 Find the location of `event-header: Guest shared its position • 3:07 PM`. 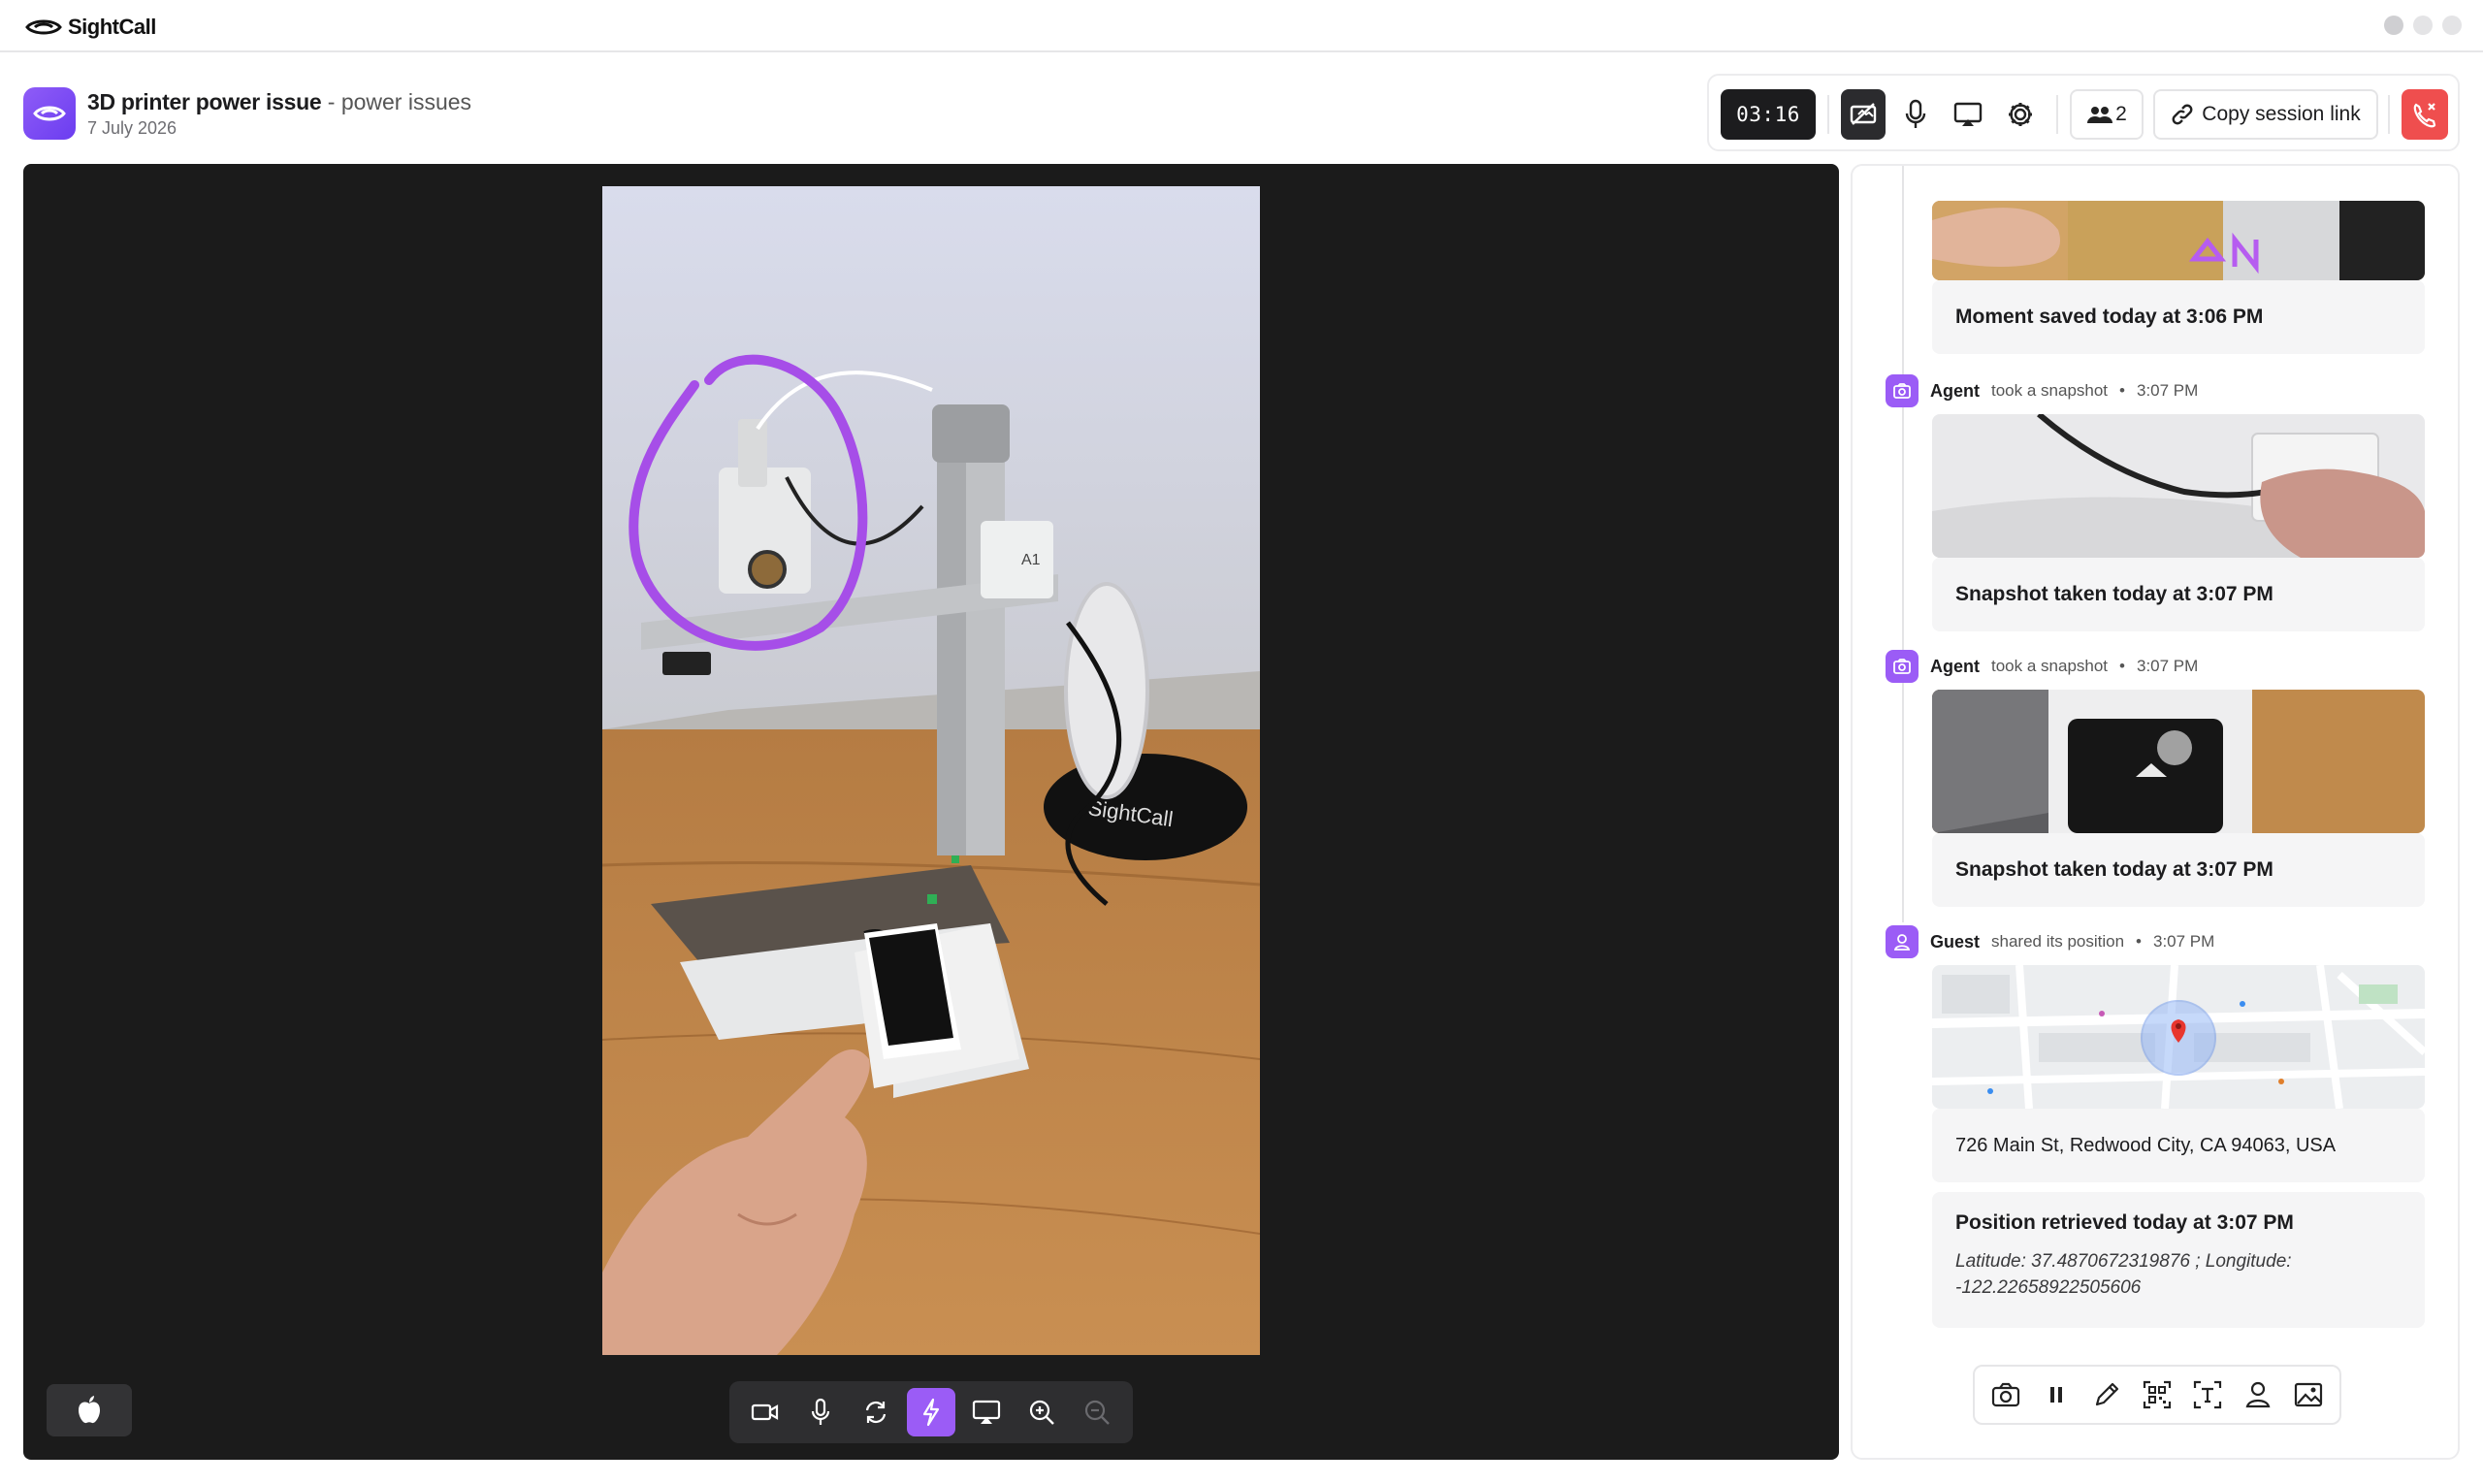

event-header: Guest shared its position • 3:07 PM is located at coordinates (2050, 941).